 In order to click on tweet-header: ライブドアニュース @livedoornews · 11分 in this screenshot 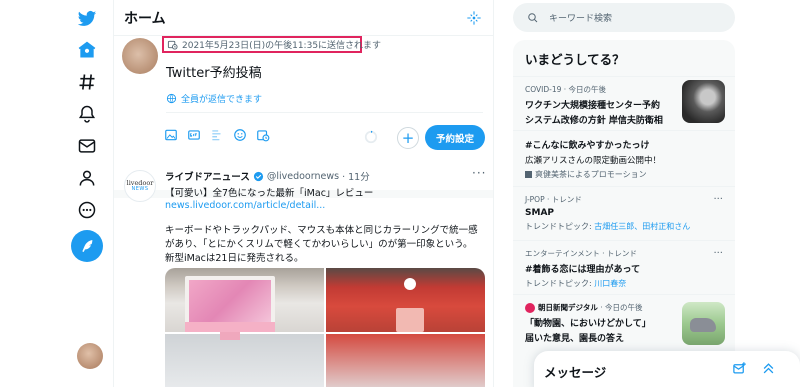, I will do `click(267, 176)`.